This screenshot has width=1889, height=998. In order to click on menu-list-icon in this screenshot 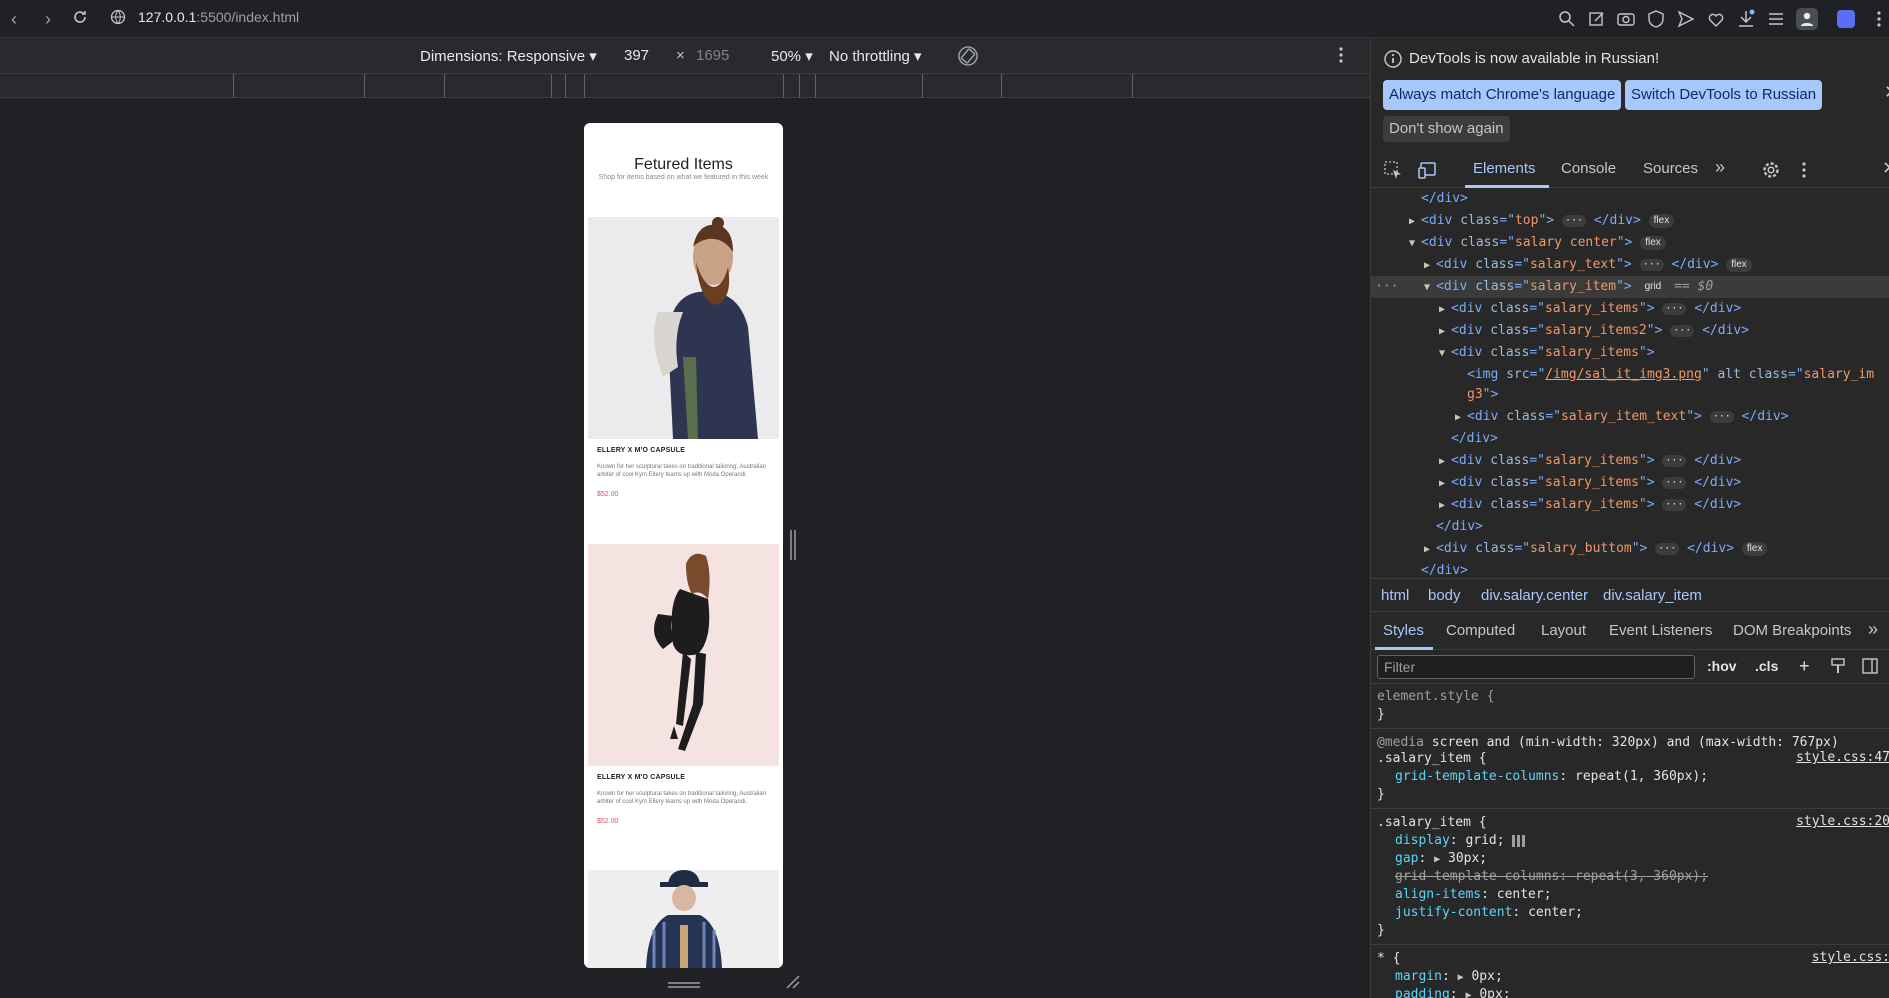, I will do `click(1776, 19)`.